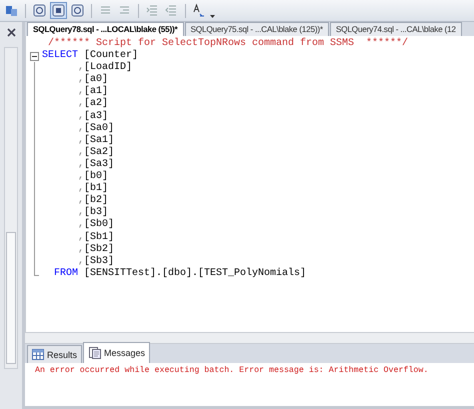 Image resolution: width=474 pixels, height=409 pixels. Describe the element at coordinates (396, 29) in the screenshot. I see `document-tab: SQLQuery74.sql - ...CAL\blake (12` at that location.